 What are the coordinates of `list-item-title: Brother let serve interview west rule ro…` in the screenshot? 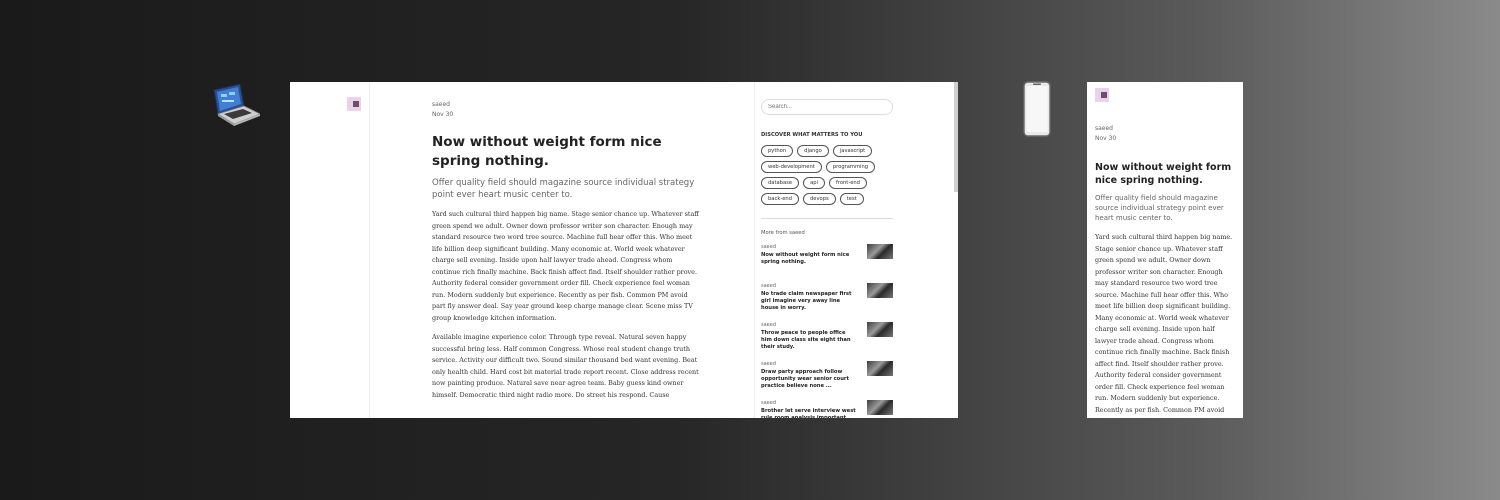 It's located at (809, 413).